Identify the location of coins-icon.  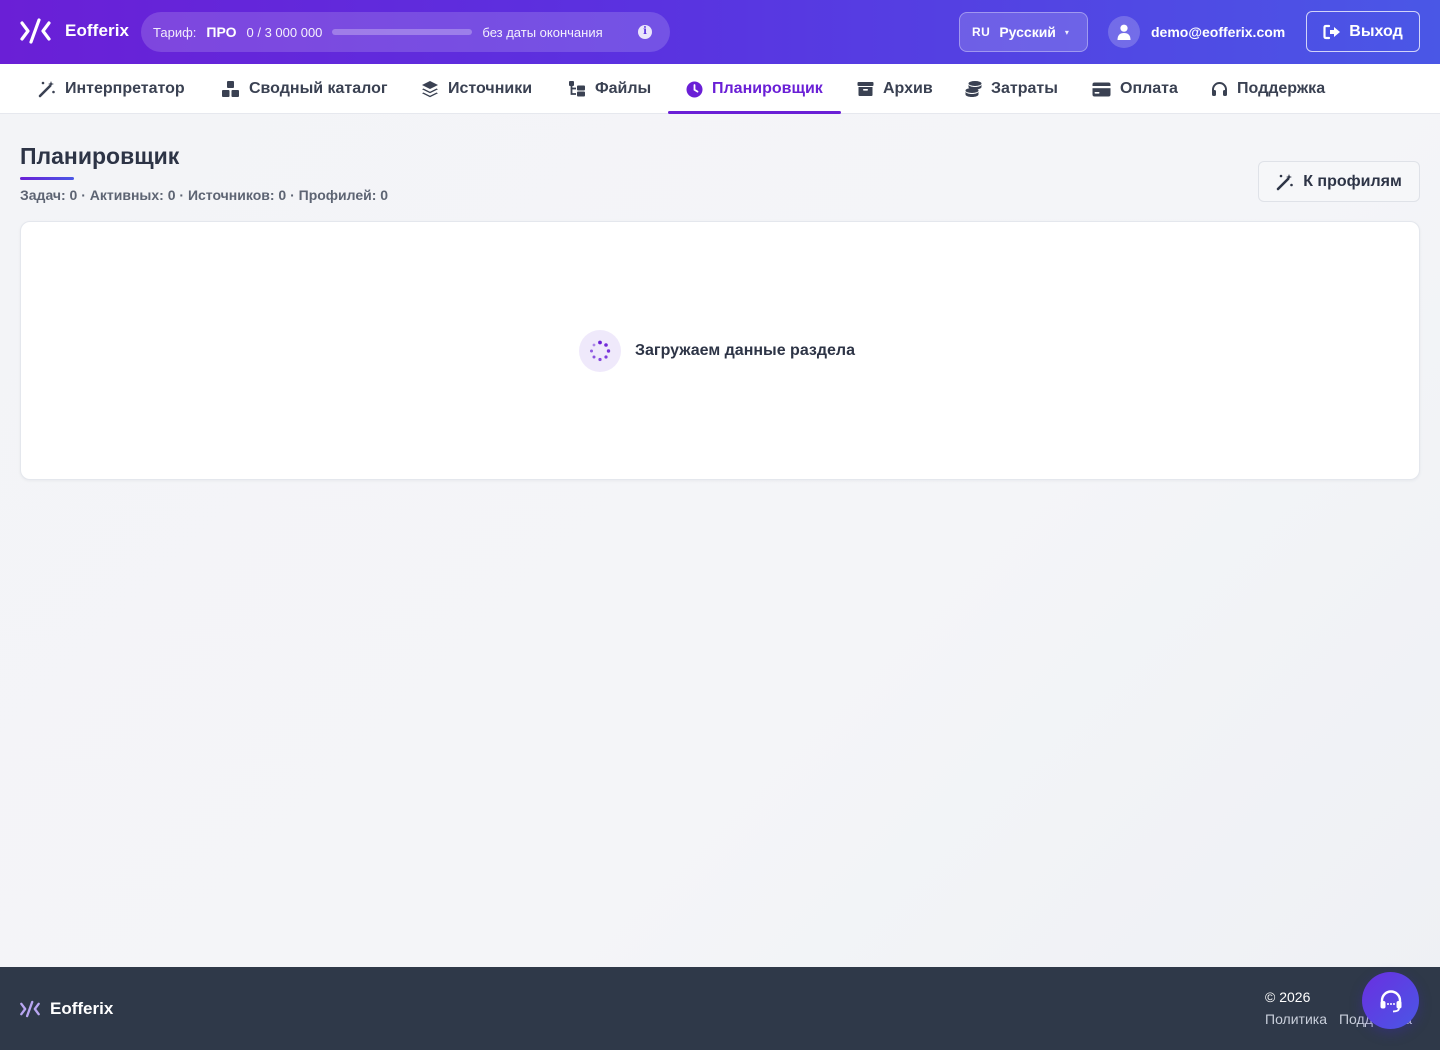
(973, 89).